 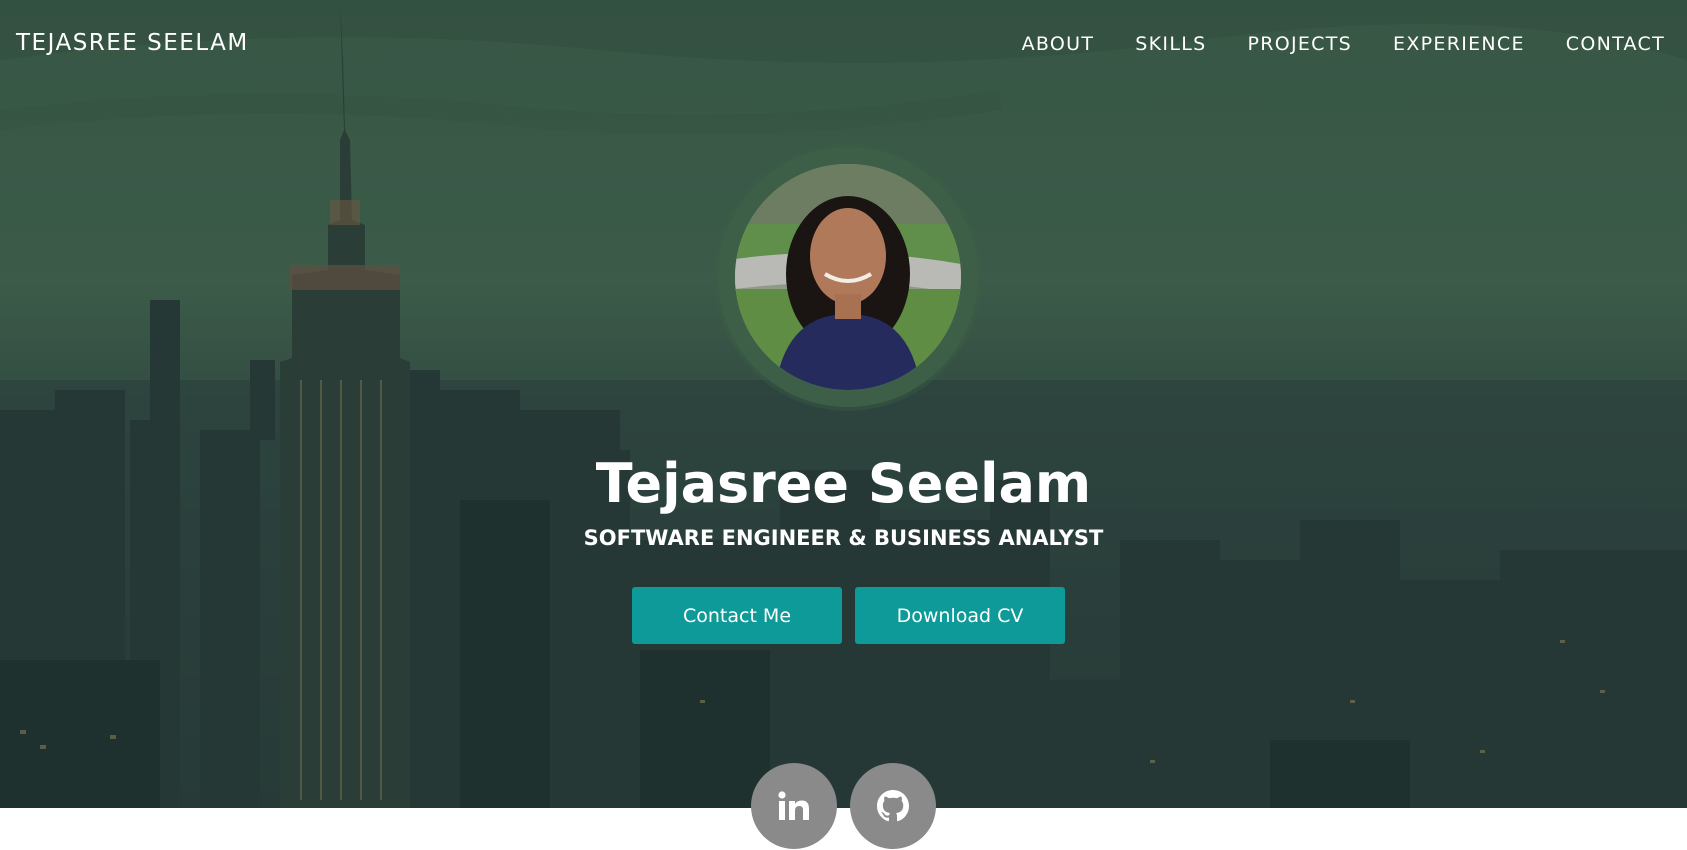 I want to click on github-button, so click(x=893, y=806).